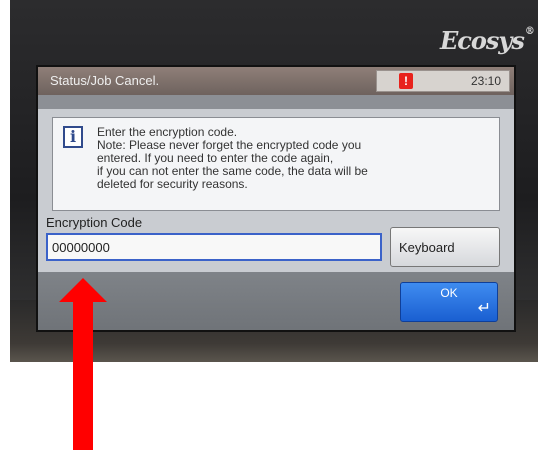 The image size is (538, 452). What do you see at coordinates (485, 81) in the screenshot?
I see `clock: 23:10` at bounding box center [485, 81].